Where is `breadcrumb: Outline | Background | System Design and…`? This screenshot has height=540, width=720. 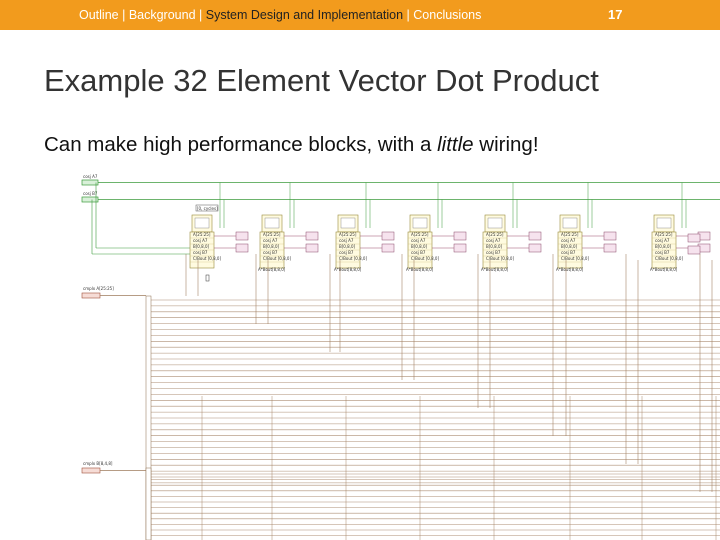 breadcrumb: Outline | Background | System Design and… is located at coordinates (280, 15).